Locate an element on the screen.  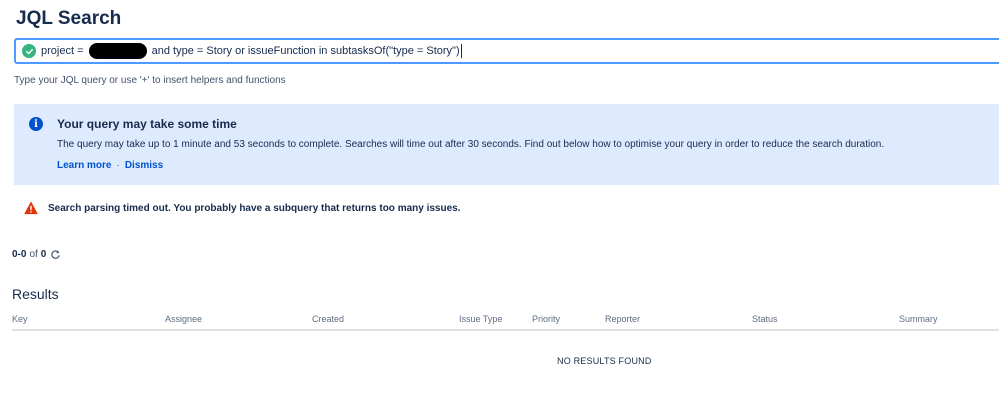
results-heading: Results is located at coordinates (35, 294).